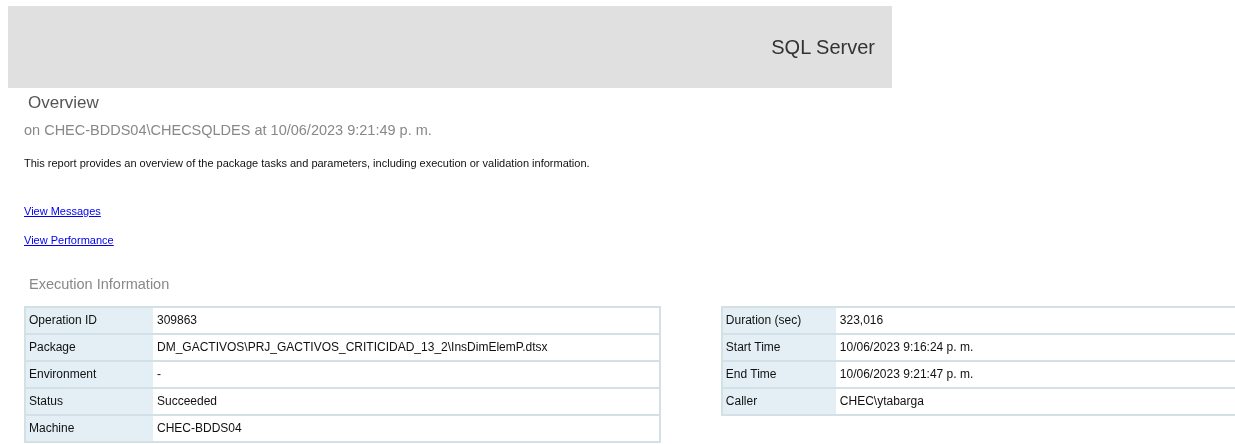  Describe the element at coordinates (406, 374) in the screenshot. I see `field-value: -` at that location.